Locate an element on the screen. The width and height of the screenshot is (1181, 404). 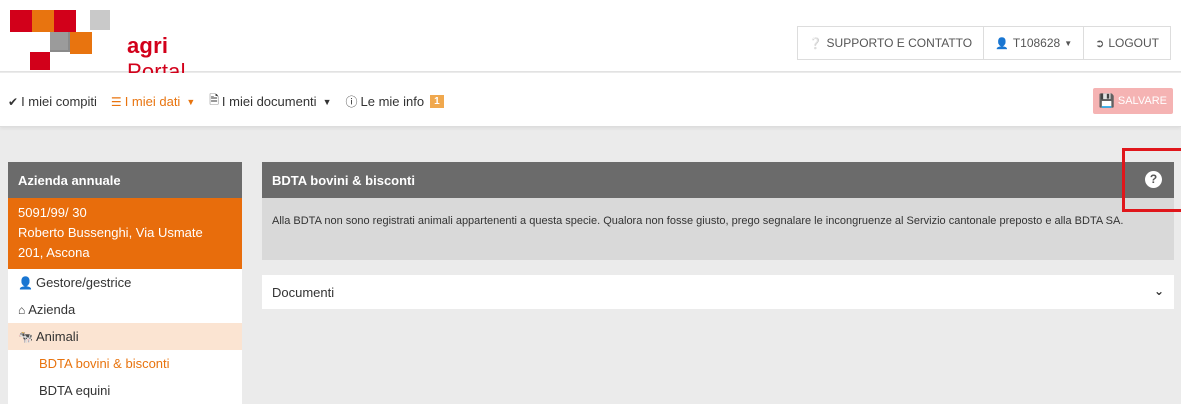
sidebar-item-manager: 👤 Gestore/gestrice is located at coordinates (125, 282).